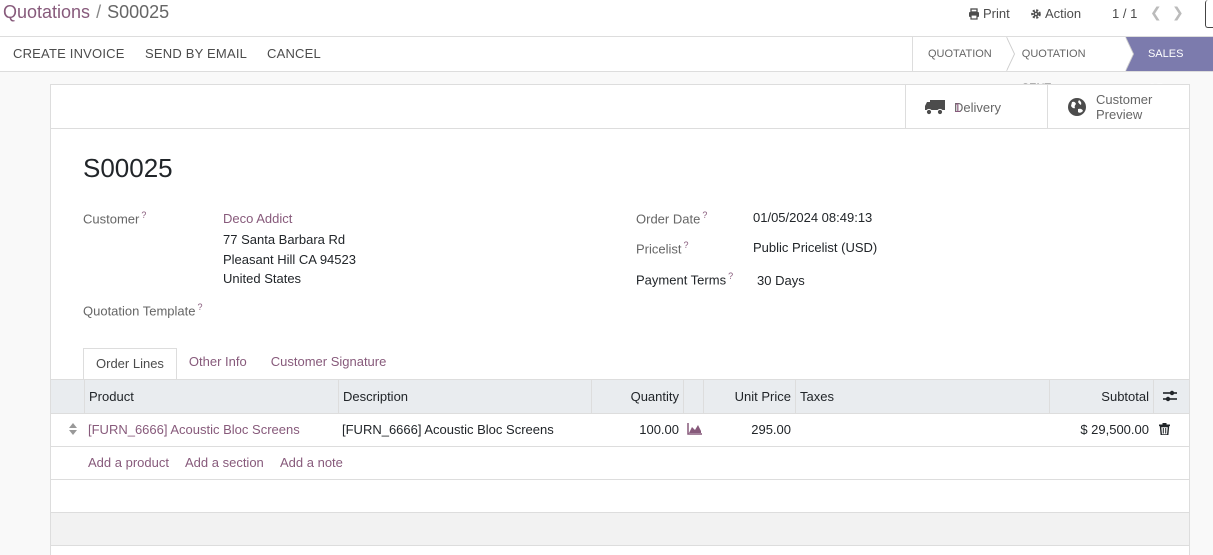 The image size is (1213, 555). What do you see at coordinates (73, 430) in the screenshot?
I see `drag-handle-icon` at bounding box center [73, 430].